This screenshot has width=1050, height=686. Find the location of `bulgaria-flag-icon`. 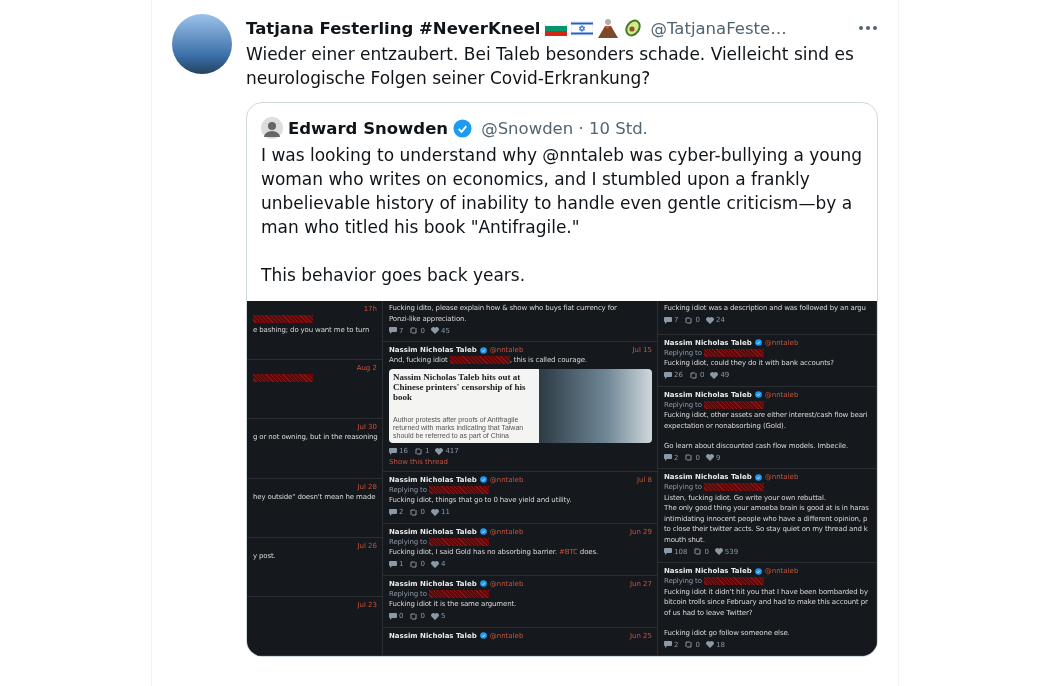

bulgaria-flag-icon is located at coordinates (555, 28).